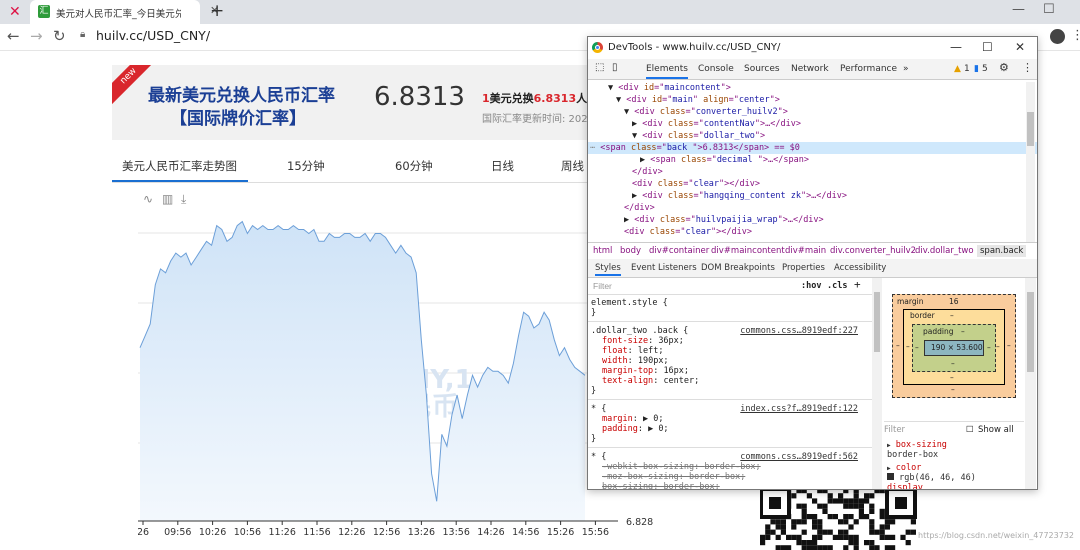 Image resolution: width=1080 pixels, height=550 pixels. What do you see at coordinates (906, 69) in the screenshot?
I see `more-tabs-button: »` at bounding box center [906, 69].